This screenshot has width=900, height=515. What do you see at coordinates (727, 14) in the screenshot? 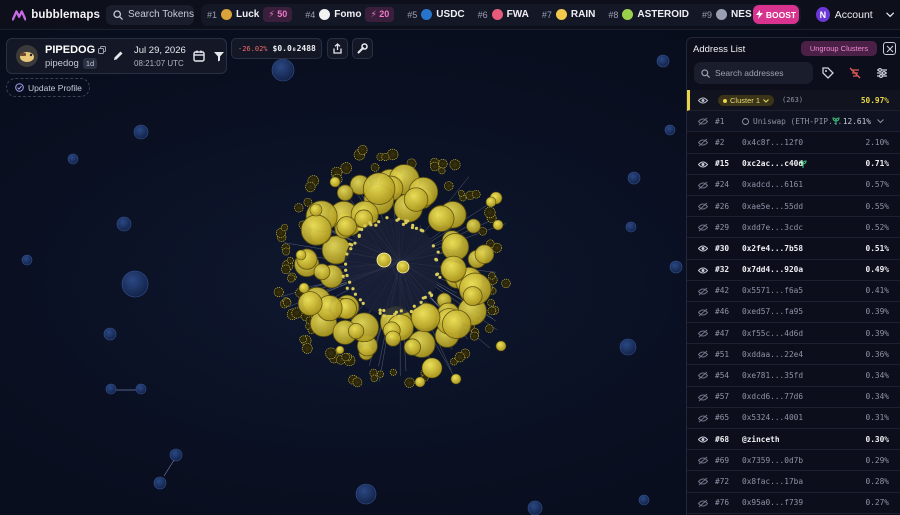
I see `ticker-item-nes: #9 NES` at bounding box center [727, 14].